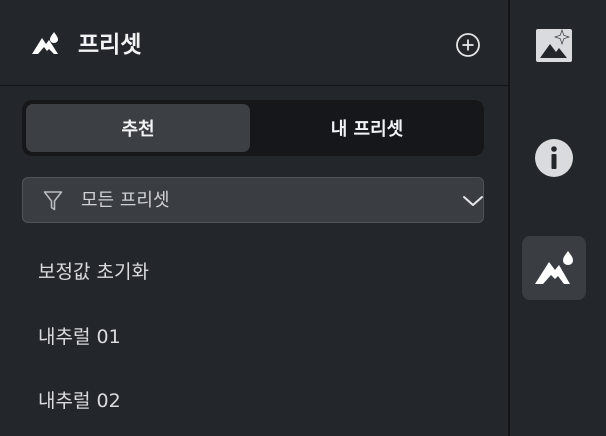 This screenshot has height=436, width=606. I want to click on info-button, so click(554, 156).